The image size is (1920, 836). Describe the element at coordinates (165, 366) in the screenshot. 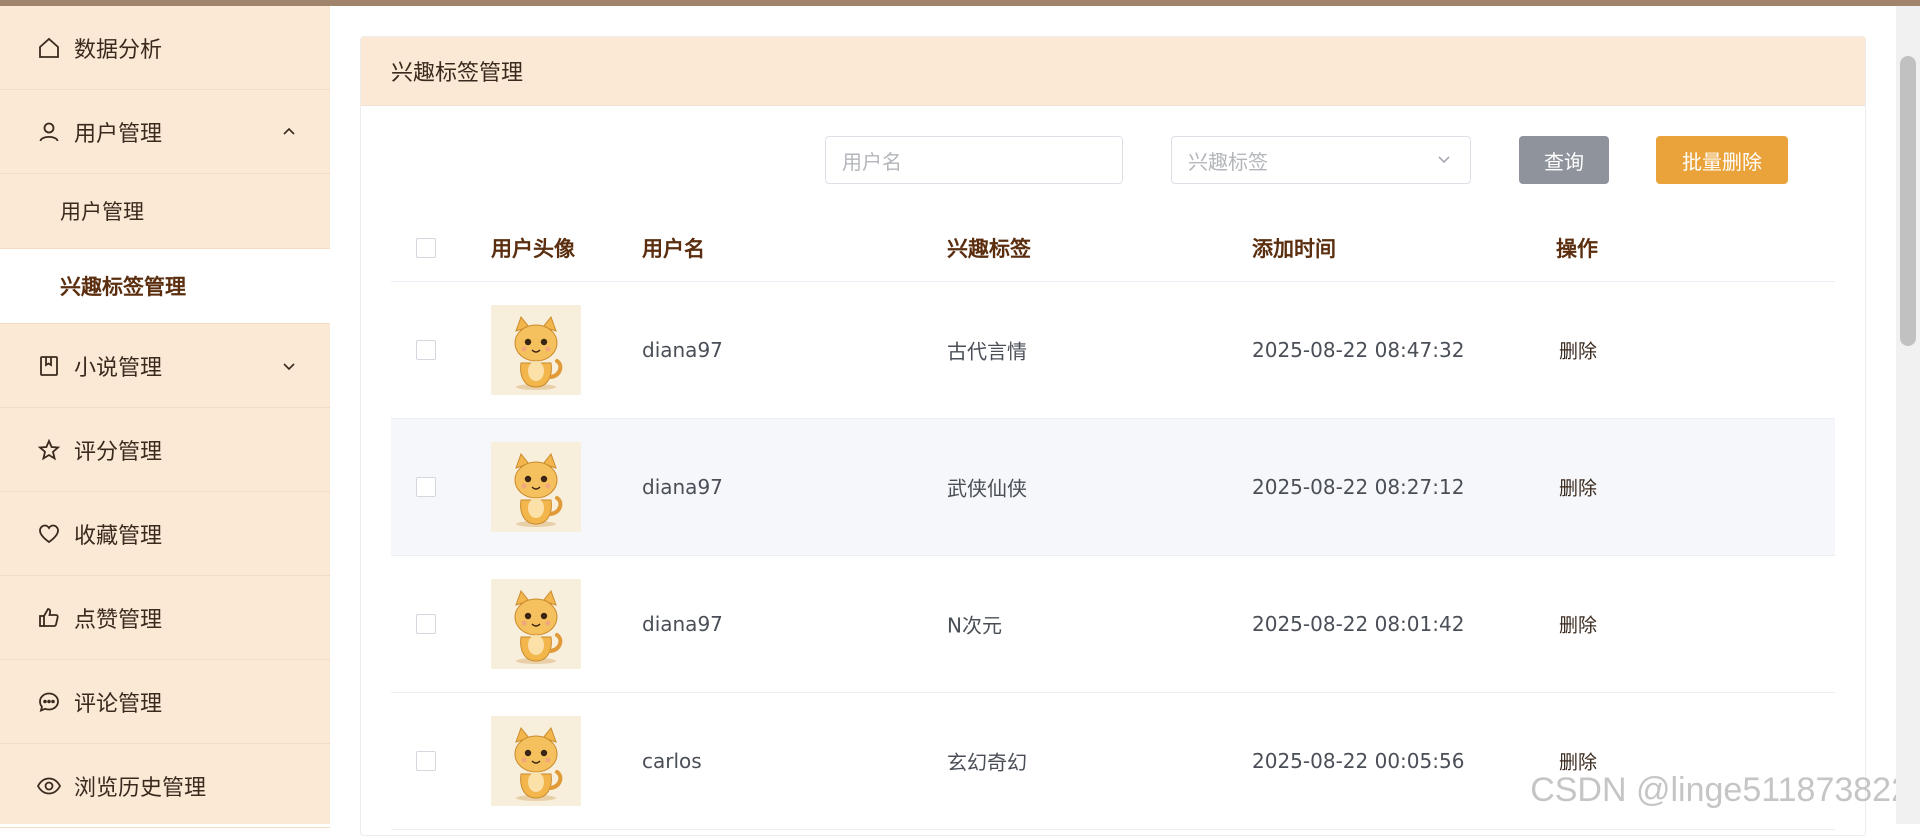

I see `sidebar-item-novel-management: 小说管理` at that location.